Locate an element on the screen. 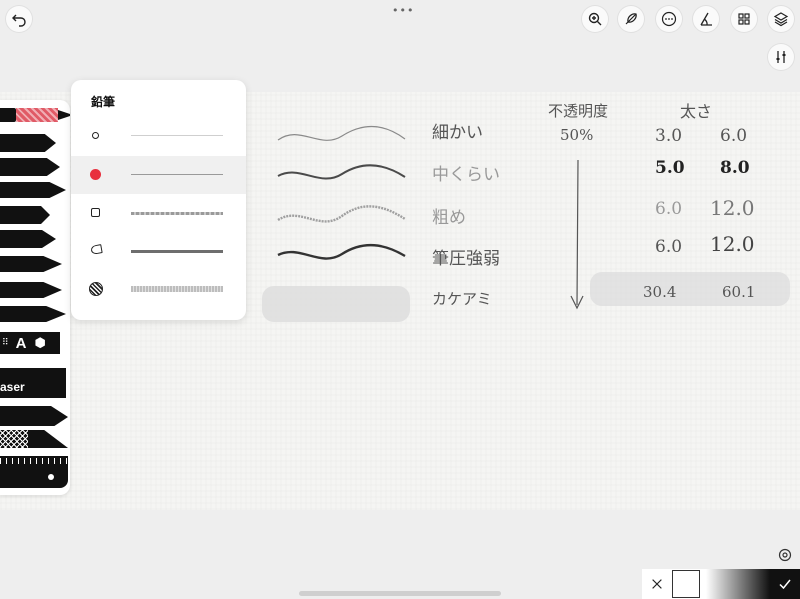  flat-brush-tool is located at coordinates (28, 239).